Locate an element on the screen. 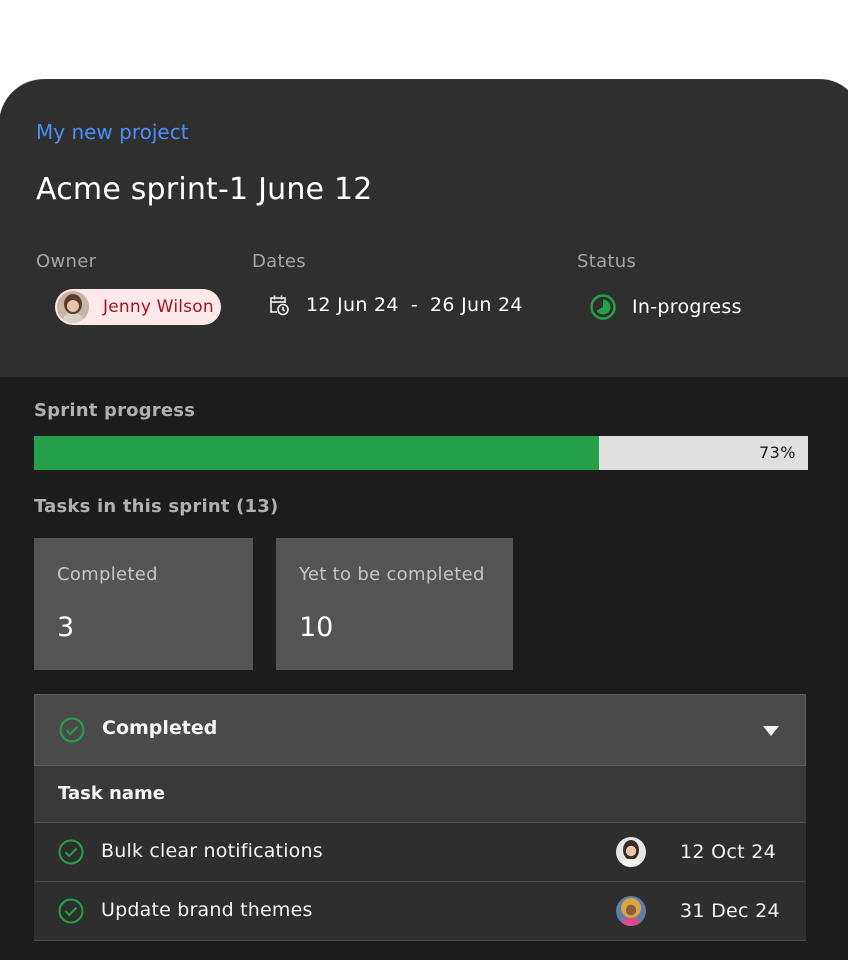  in-progress-icon is located at coordinates (603, 307).